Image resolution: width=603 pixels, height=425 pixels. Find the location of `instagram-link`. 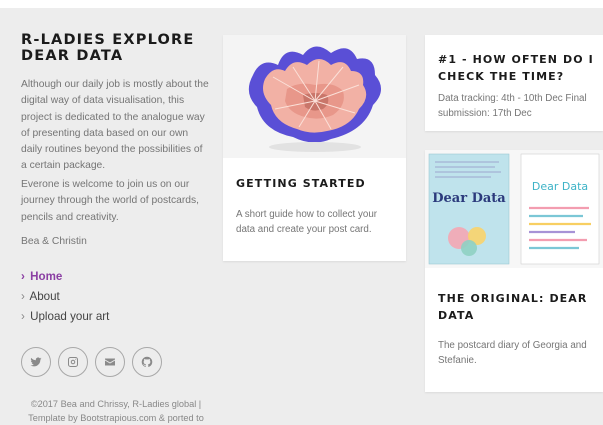

instagram-link is located at coordinates (73, 362).